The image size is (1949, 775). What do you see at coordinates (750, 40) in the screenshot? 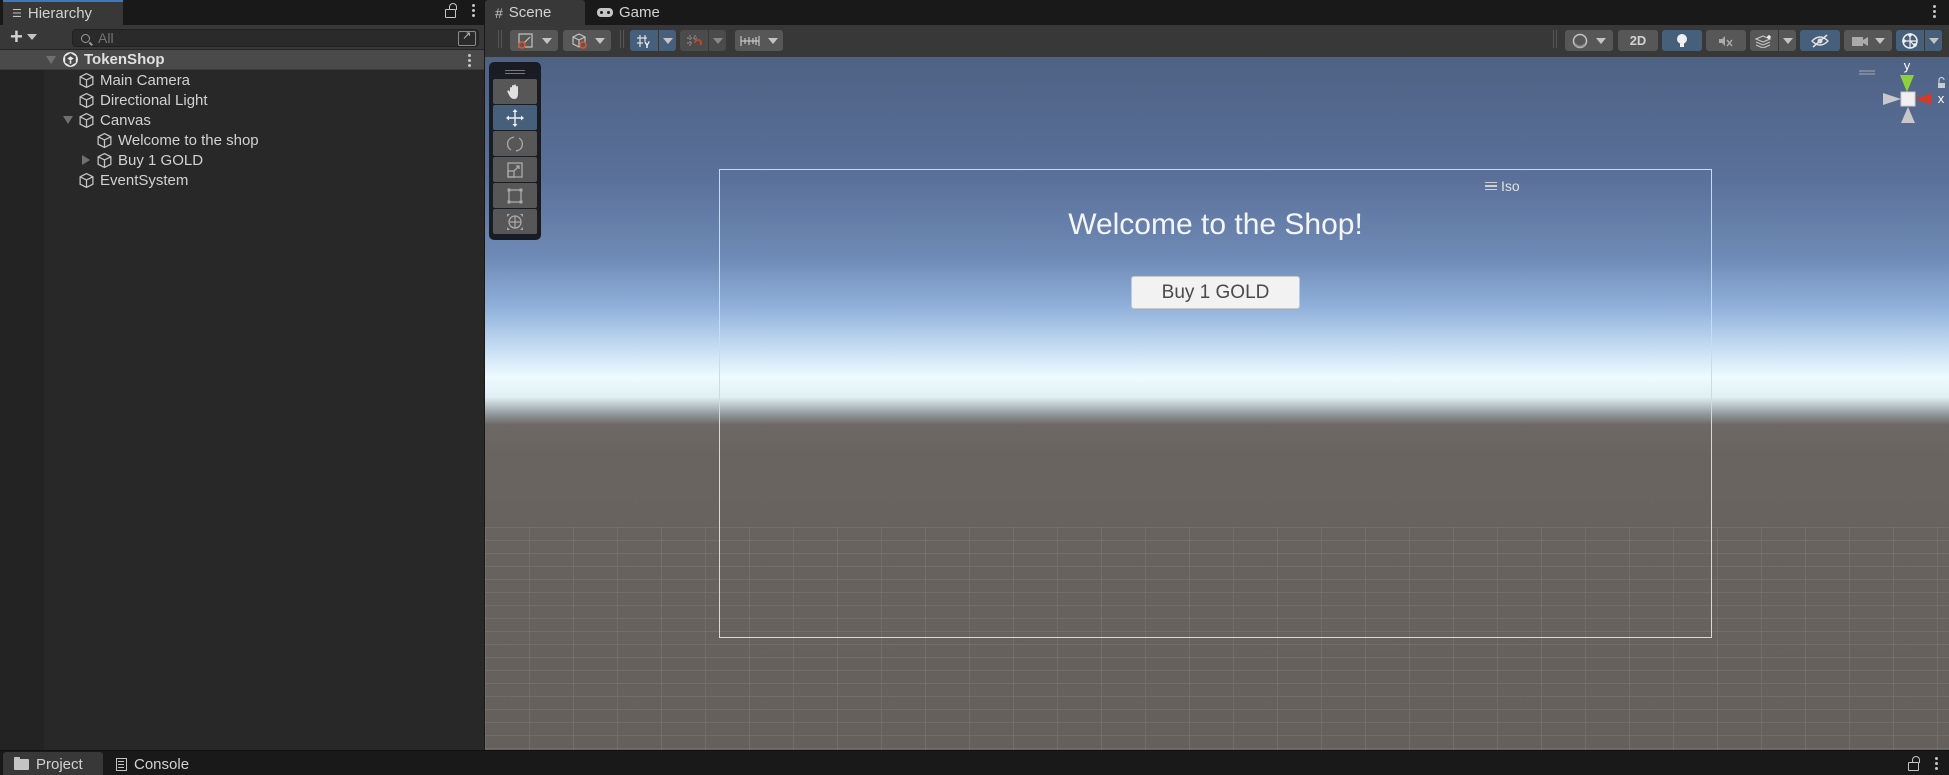
I see `ruler-grid-icon` at bounding box center [750, 40].